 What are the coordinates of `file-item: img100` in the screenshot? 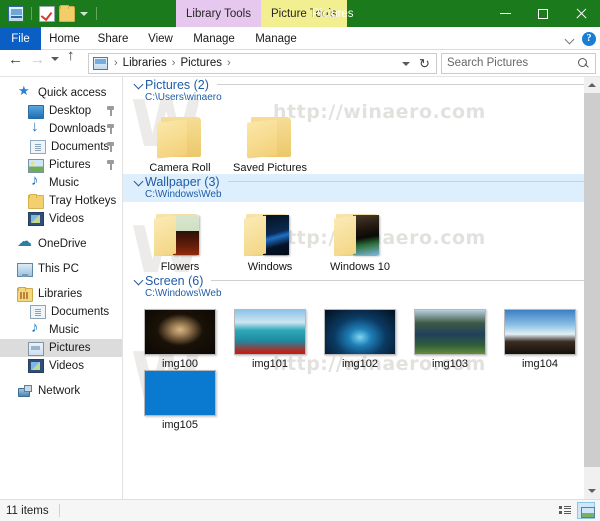 It's located at (180, 339).